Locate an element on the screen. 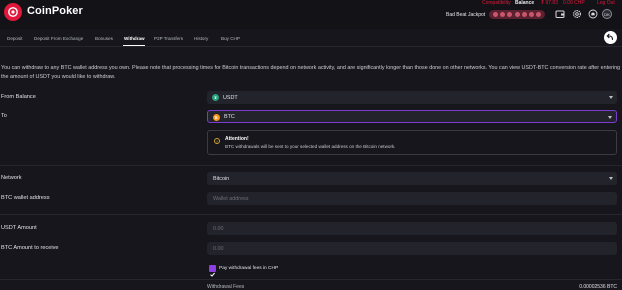  jackpot-counter is located at coordinates (517, 14).